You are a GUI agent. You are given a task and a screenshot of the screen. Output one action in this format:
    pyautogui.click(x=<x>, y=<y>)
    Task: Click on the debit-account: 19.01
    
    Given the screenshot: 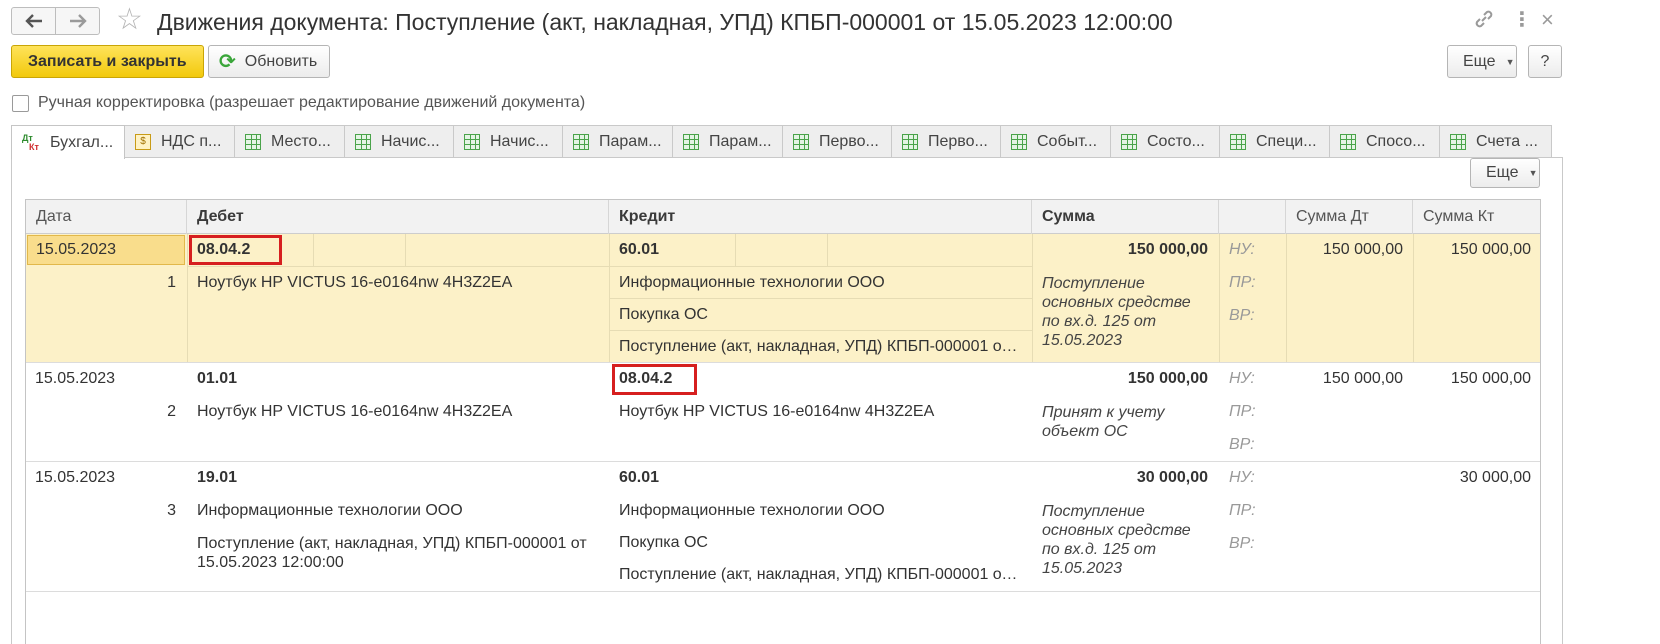 What is the action you would take?
    pyautogui.click(x=217, y=478)
    